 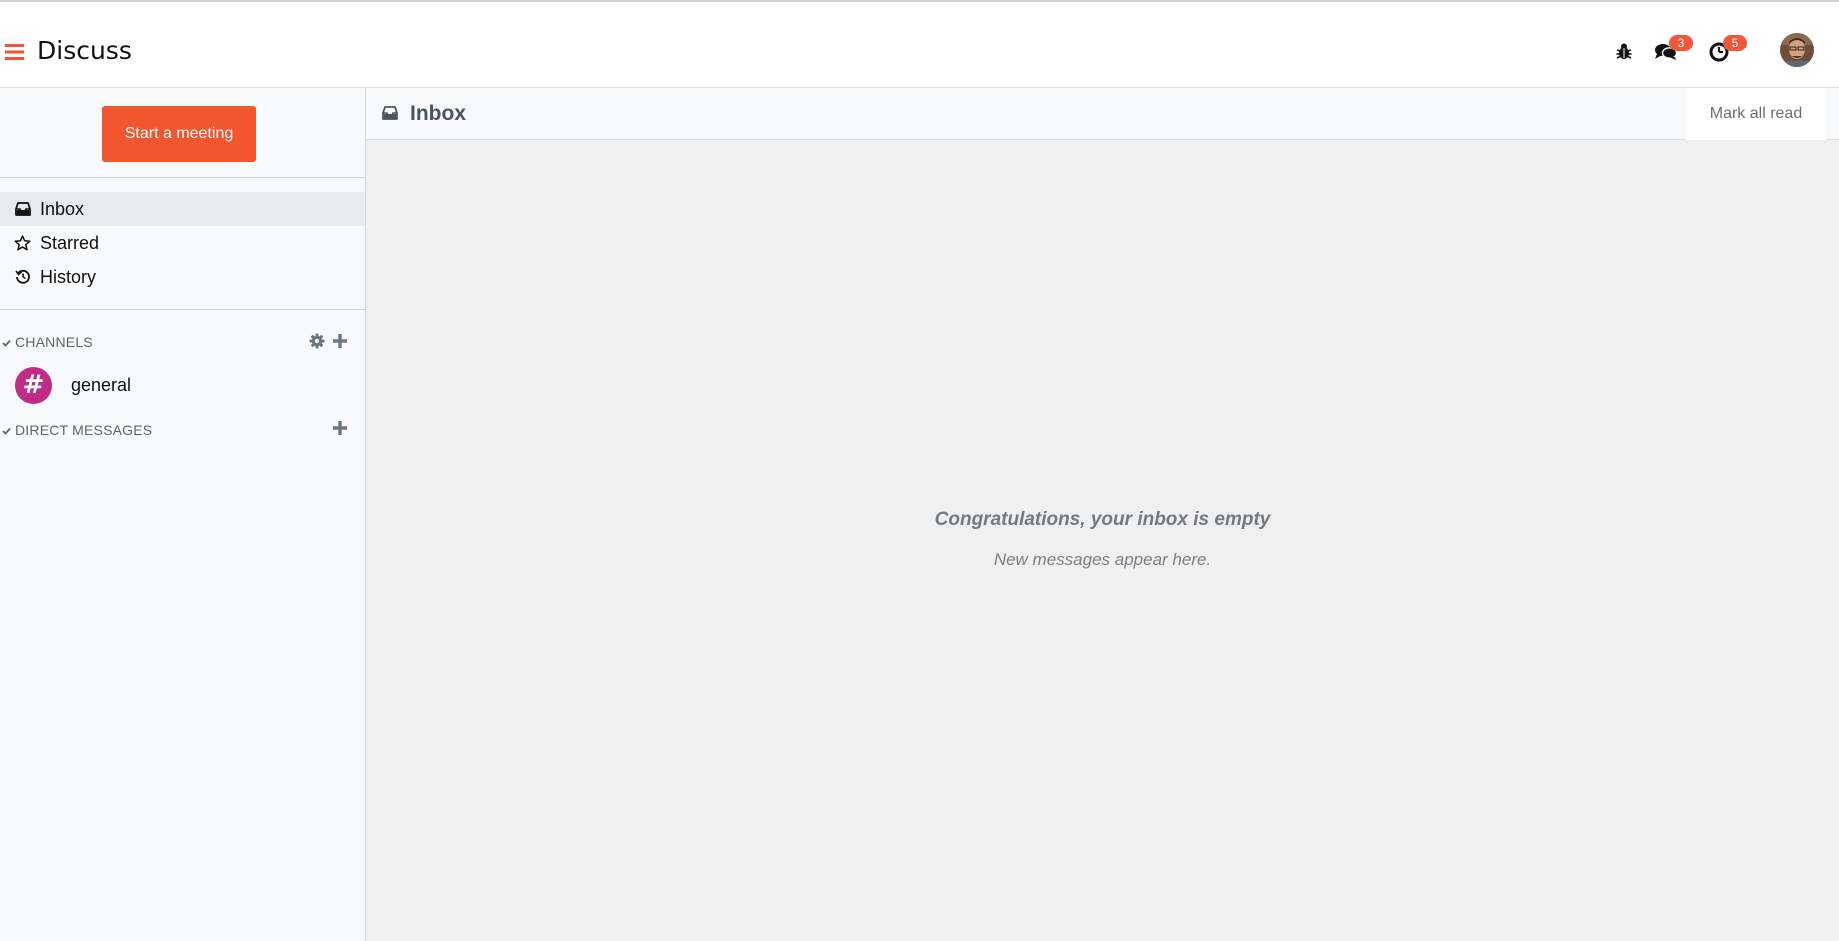 What do you see at coordinates (1666, 55) in the screenshot?
I see `chat-bubbles-icon` at bounding box center [1666, 55].